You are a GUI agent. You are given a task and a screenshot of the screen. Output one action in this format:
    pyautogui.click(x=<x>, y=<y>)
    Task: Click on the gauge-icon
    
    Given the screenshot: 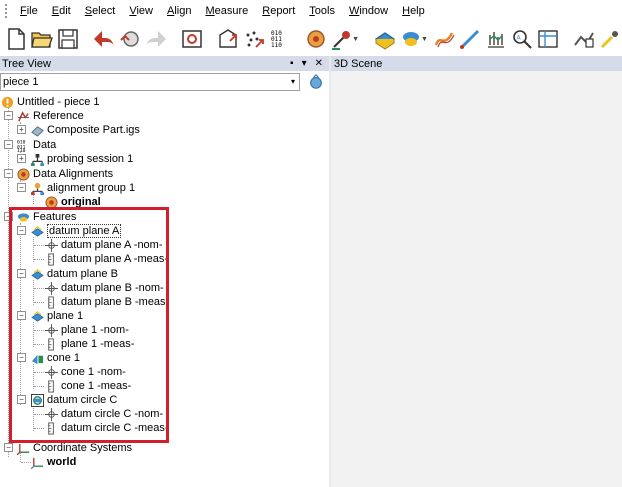 What is the action you would take?
    pyautogui.click(x=495, y=40)
    